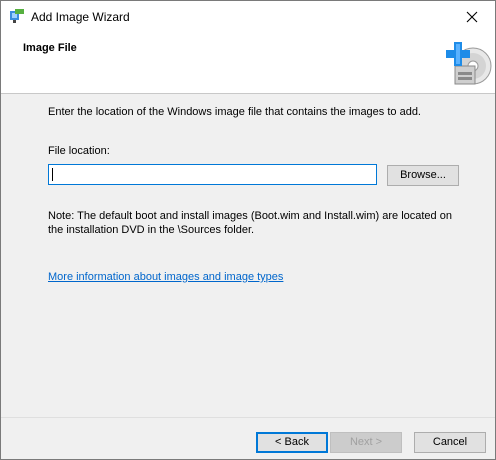 The height and width of the screenshot is (460, 496). I want to click on cancel-button: Cancel, so click(450, 442).